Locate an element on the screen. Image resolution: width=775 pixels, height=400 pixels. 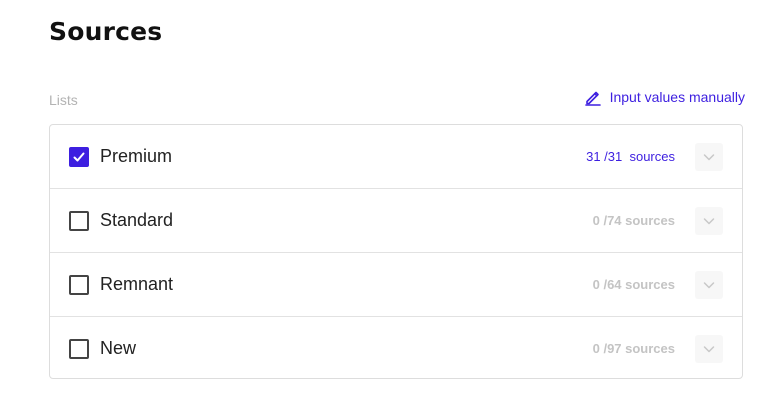
source-count-remnant: 0 /64 sources is located at coordinates (633, 284).